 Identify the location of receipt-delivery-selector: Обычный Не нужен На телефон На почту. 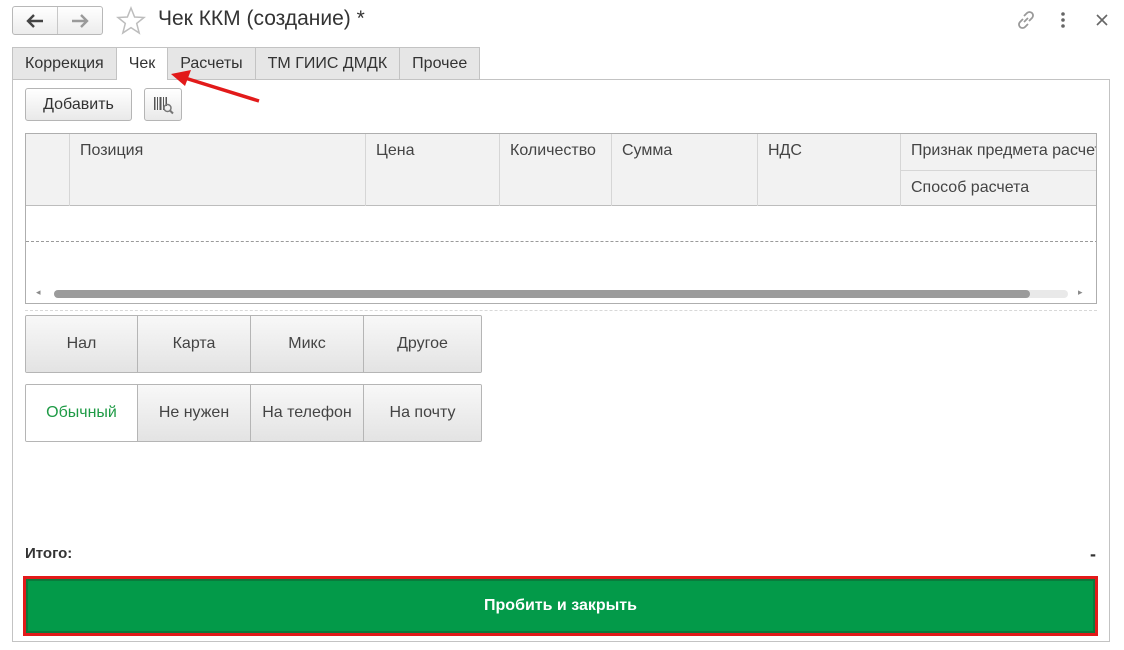
(253, 413).